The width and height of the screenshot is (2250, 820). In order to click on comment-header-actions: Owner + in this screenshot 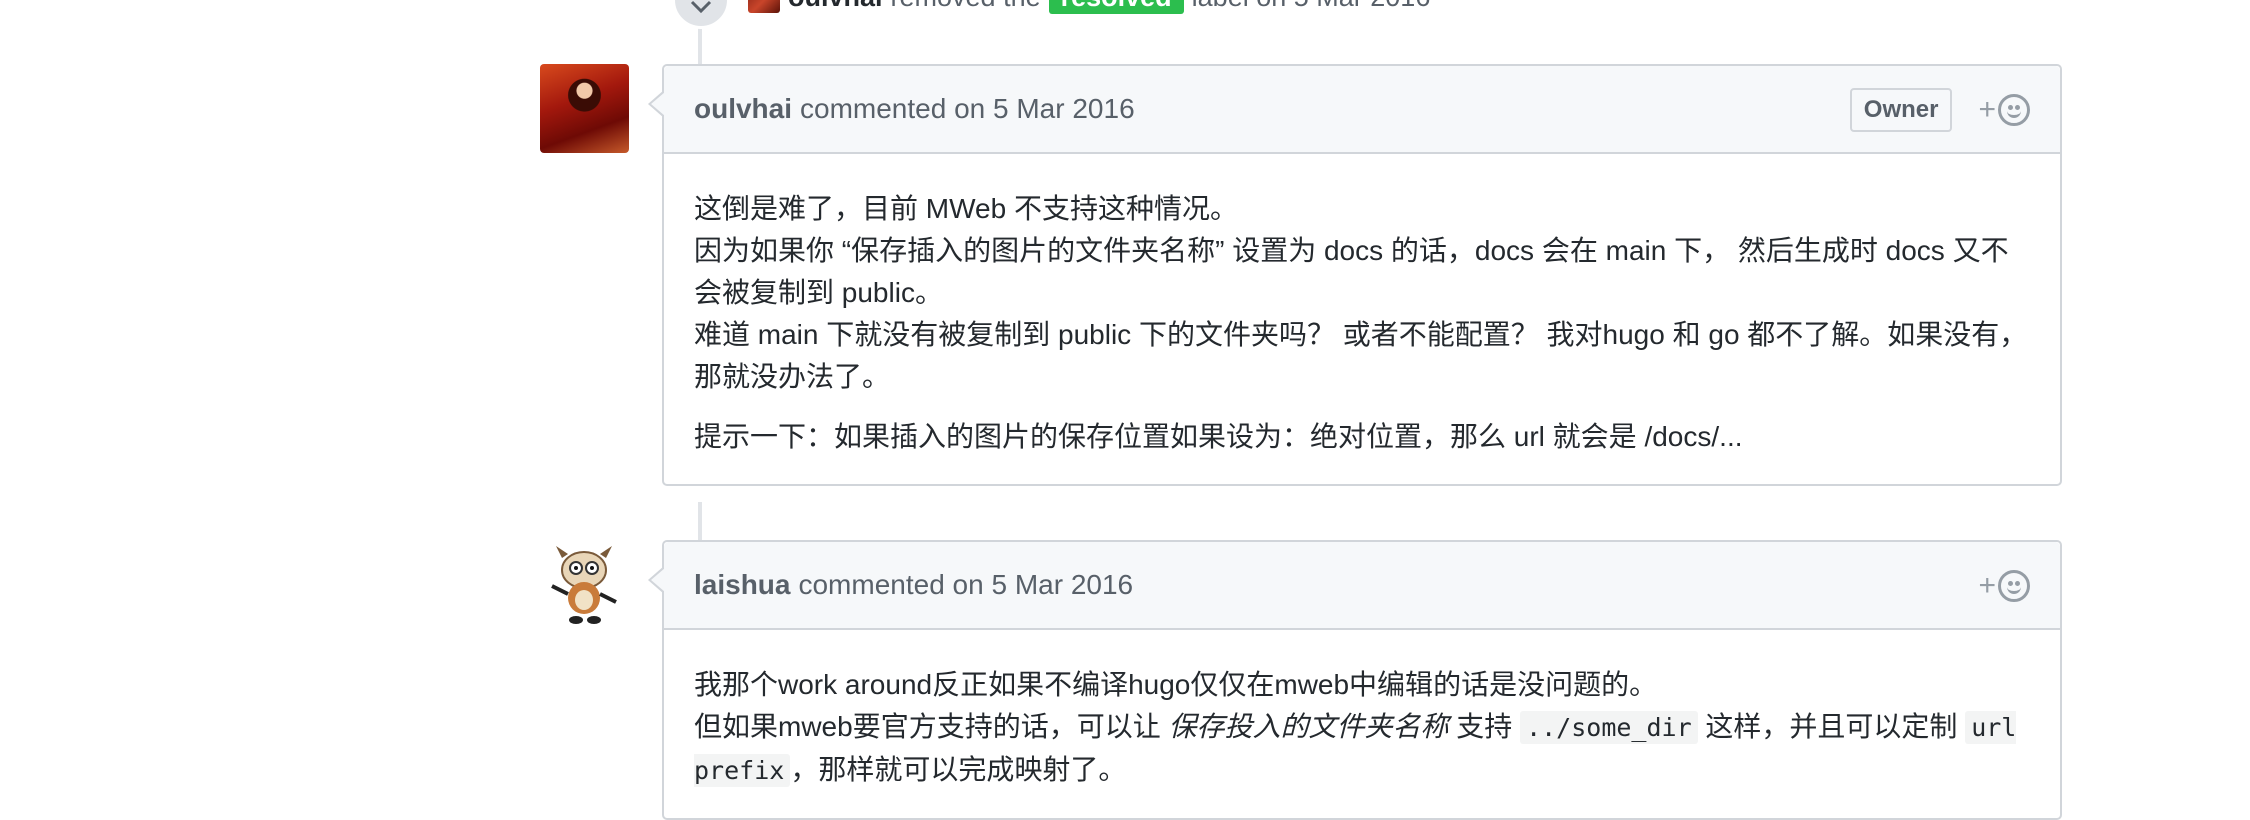, I will do `click(1939, 110)`.